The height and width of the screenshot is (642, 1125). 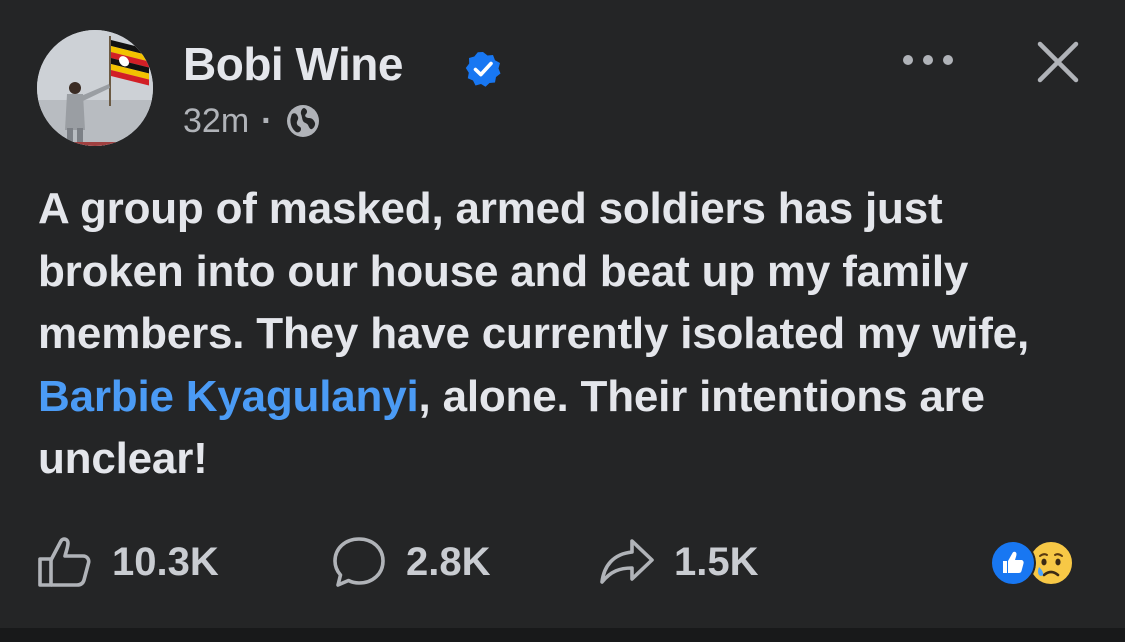 I want to click on verified-badge-icon, so click(x=483, y=69).